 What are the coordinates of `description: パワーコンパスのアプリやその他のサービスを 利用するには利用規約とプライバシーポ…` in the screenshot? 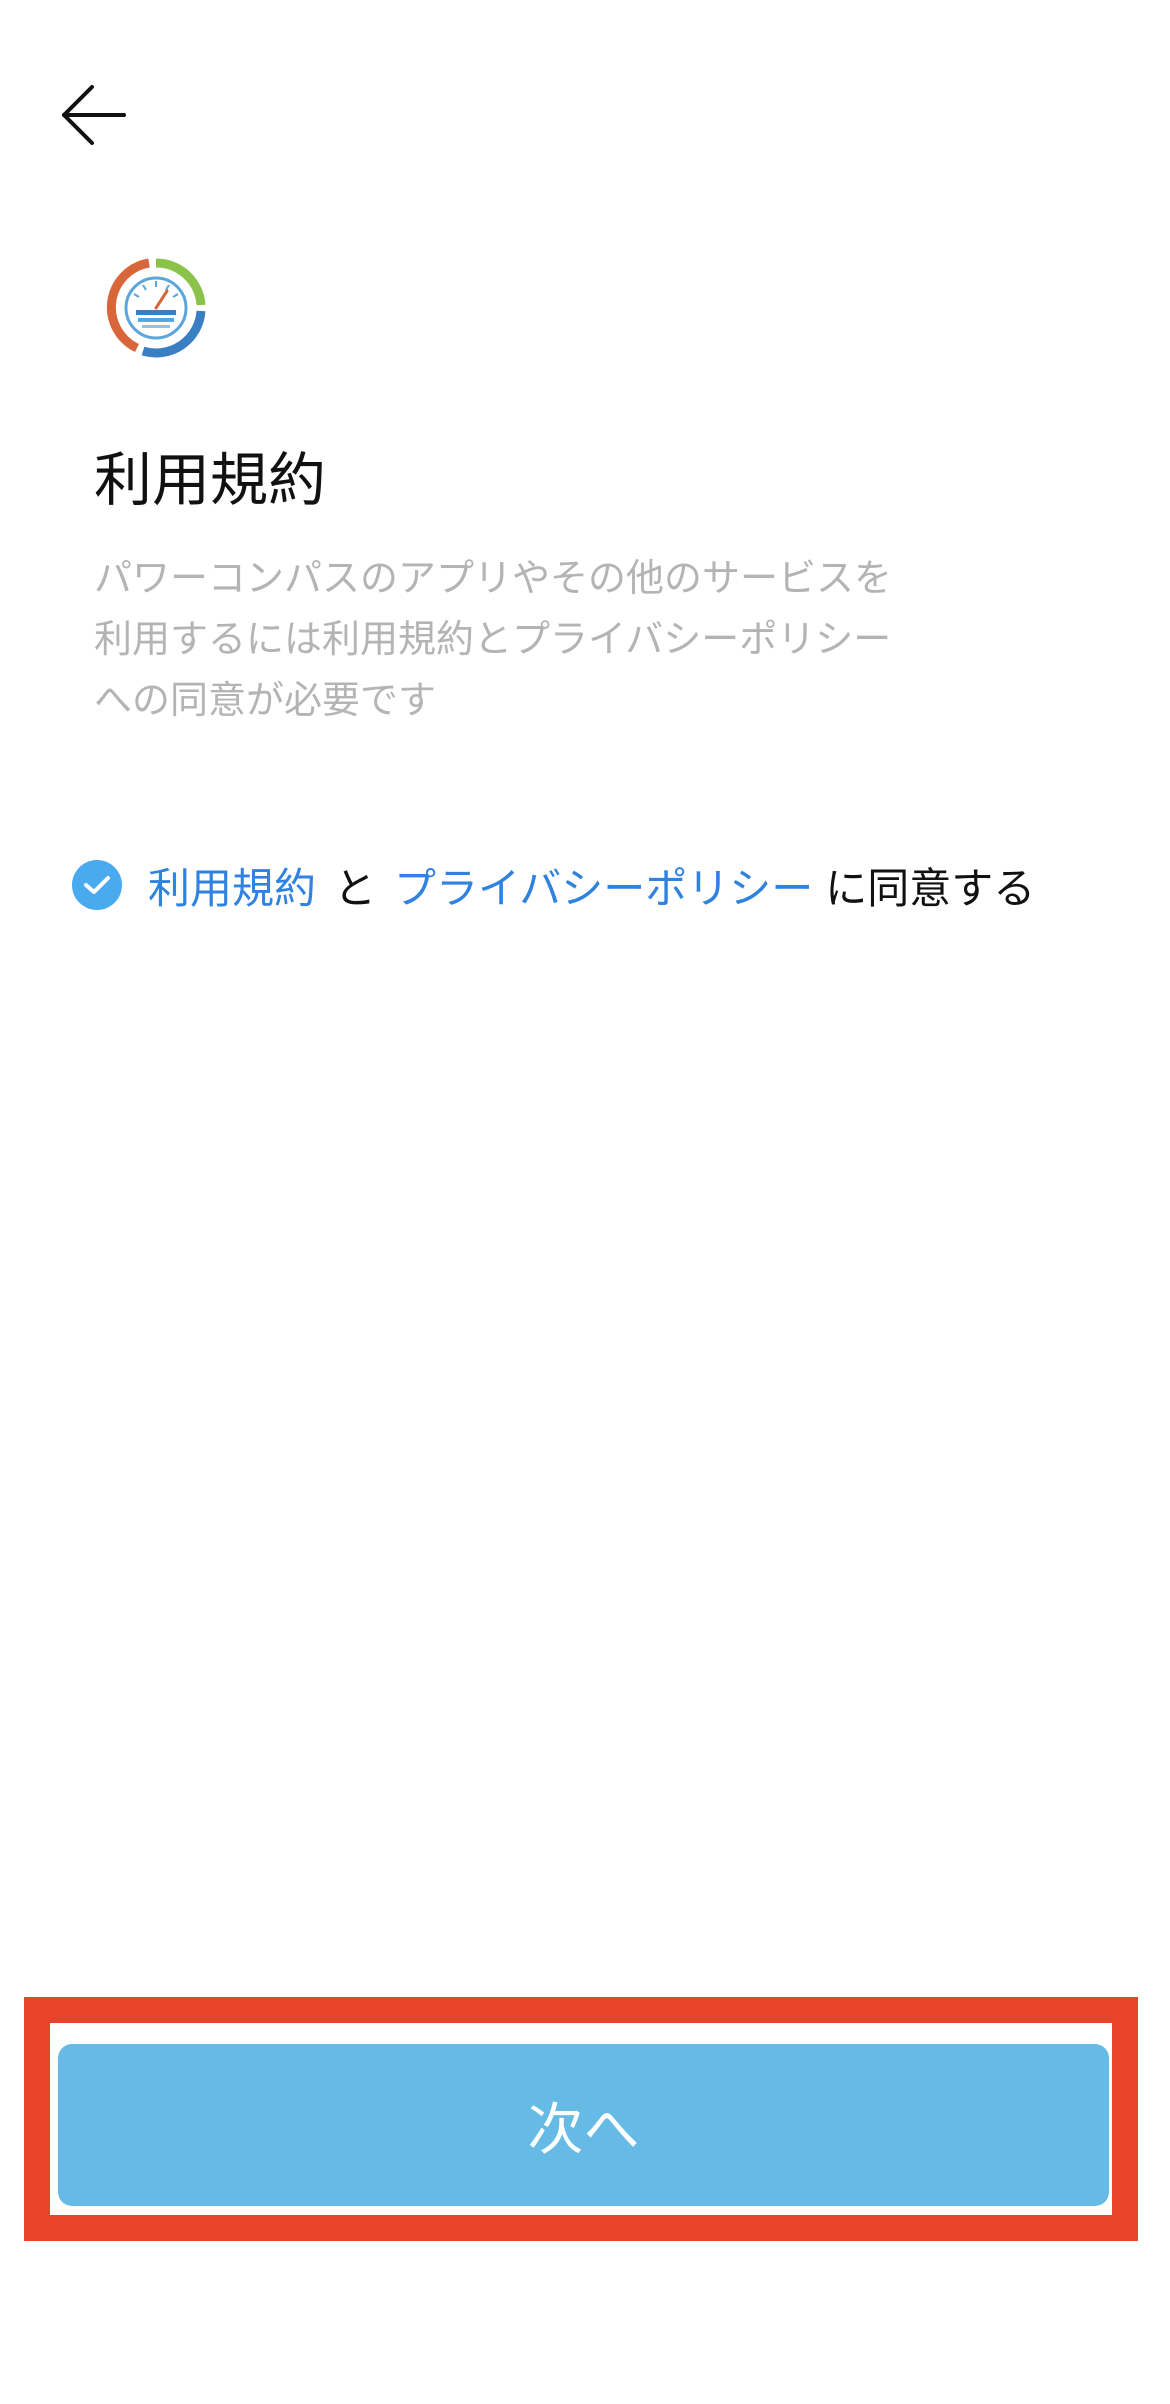 It's located at (574, 639).